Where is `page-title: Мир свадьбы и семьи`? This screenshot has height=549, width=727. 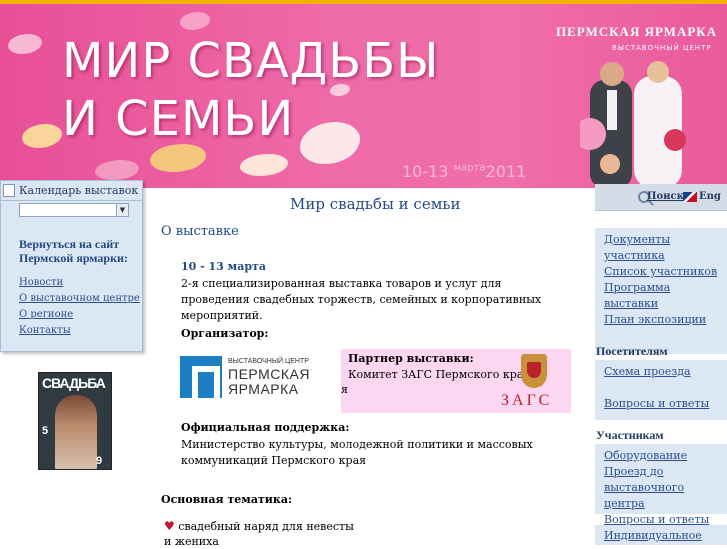 page-title: Мир свадьбы и семьи is located at coordinates (375, 204).